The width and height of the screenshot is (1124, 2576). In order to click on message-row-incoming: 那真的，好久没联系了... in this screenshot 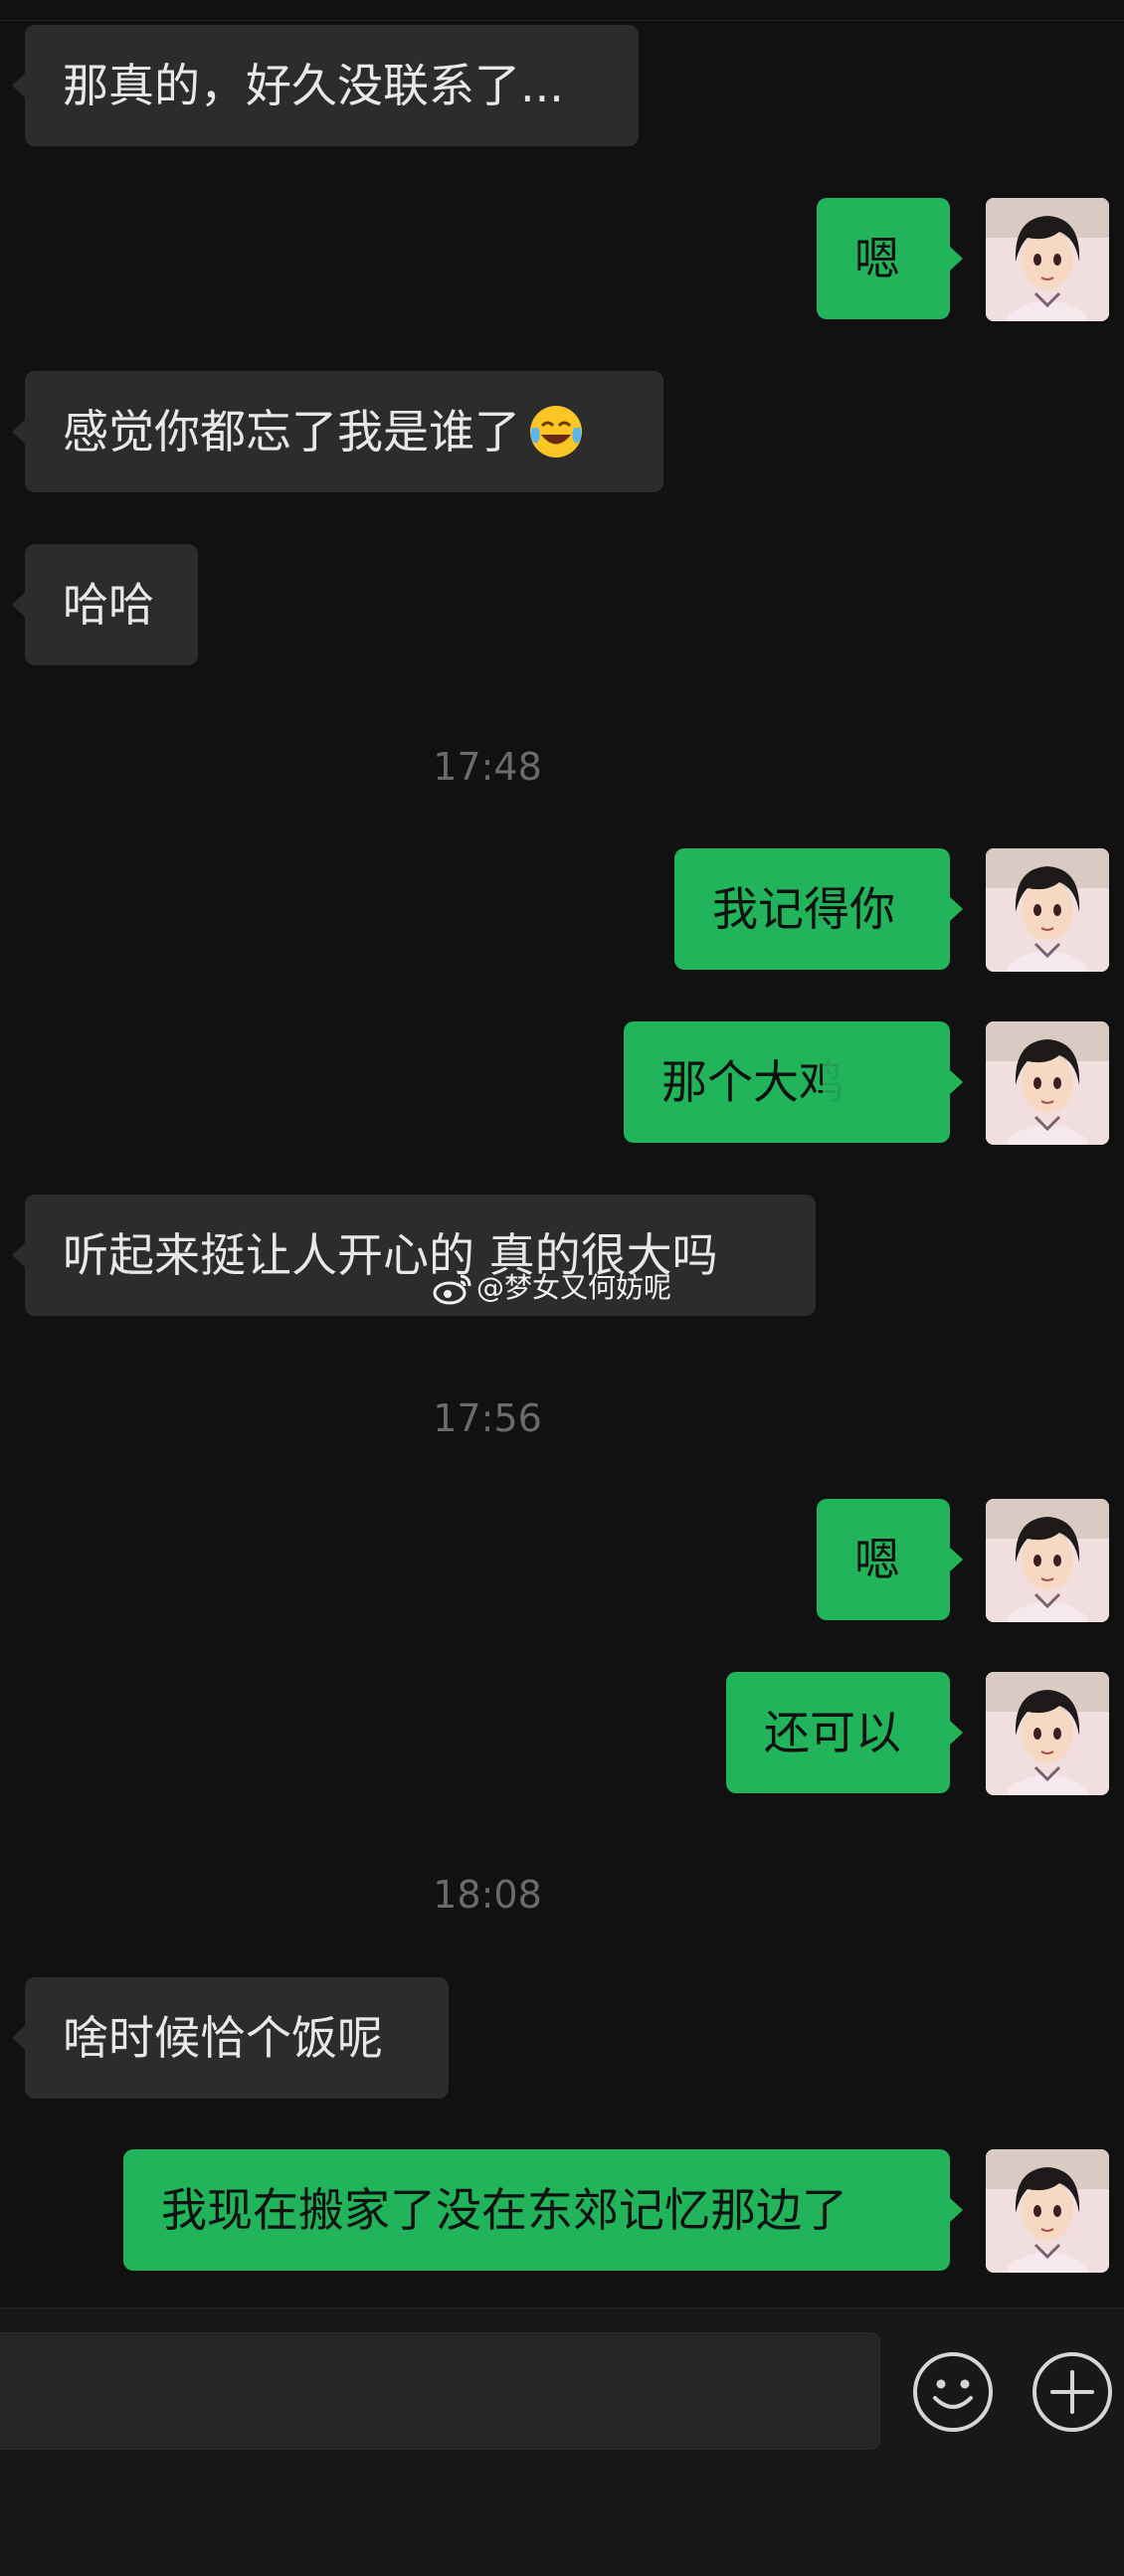, I will do `click(562, 86)`.